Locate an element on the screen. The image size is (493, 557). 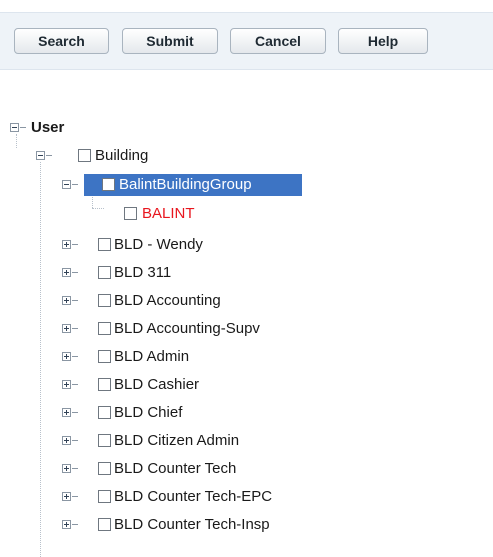
tree-node-group: BLD - Wendy is located at coordinates (222, 245).